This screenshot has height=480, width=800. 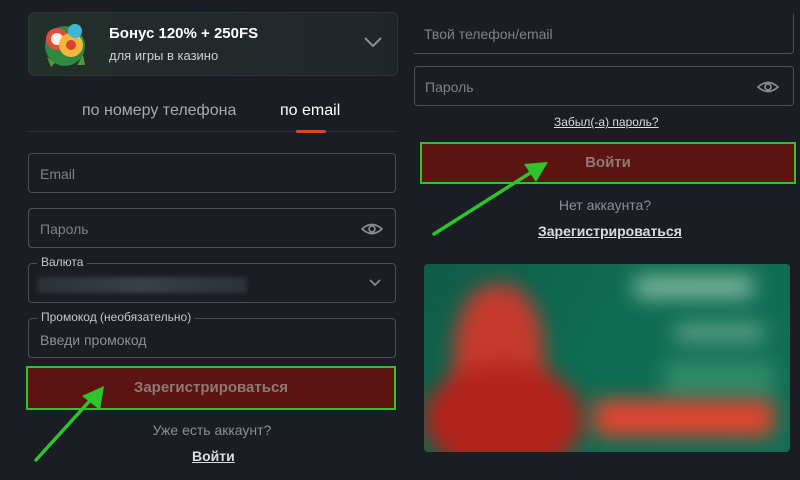 I want to click on login-password-field: Пароль, so click(x=604, y=86).